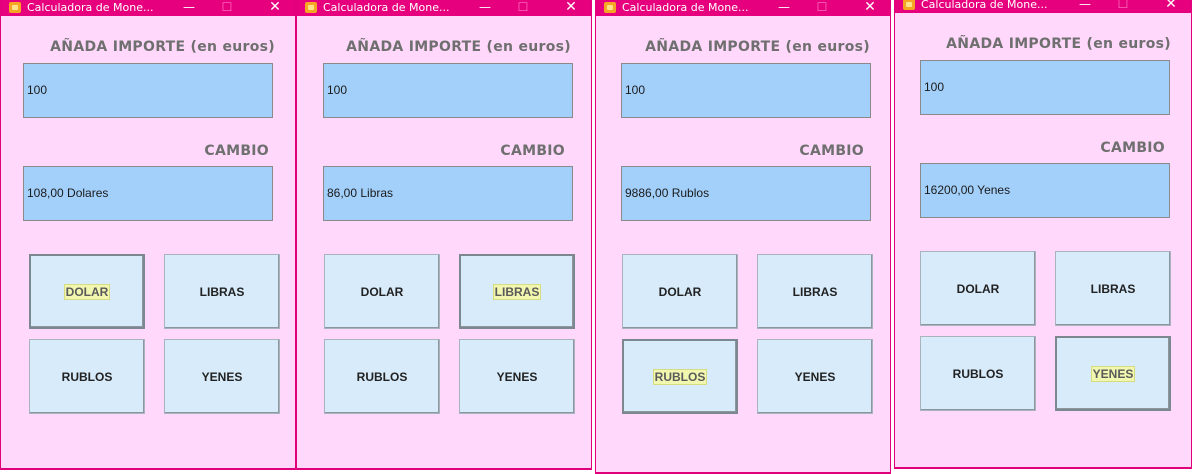 This screenshot has height=474, width=1192. I want to click on result-field: 86,00 Libras, so click(448, 193).